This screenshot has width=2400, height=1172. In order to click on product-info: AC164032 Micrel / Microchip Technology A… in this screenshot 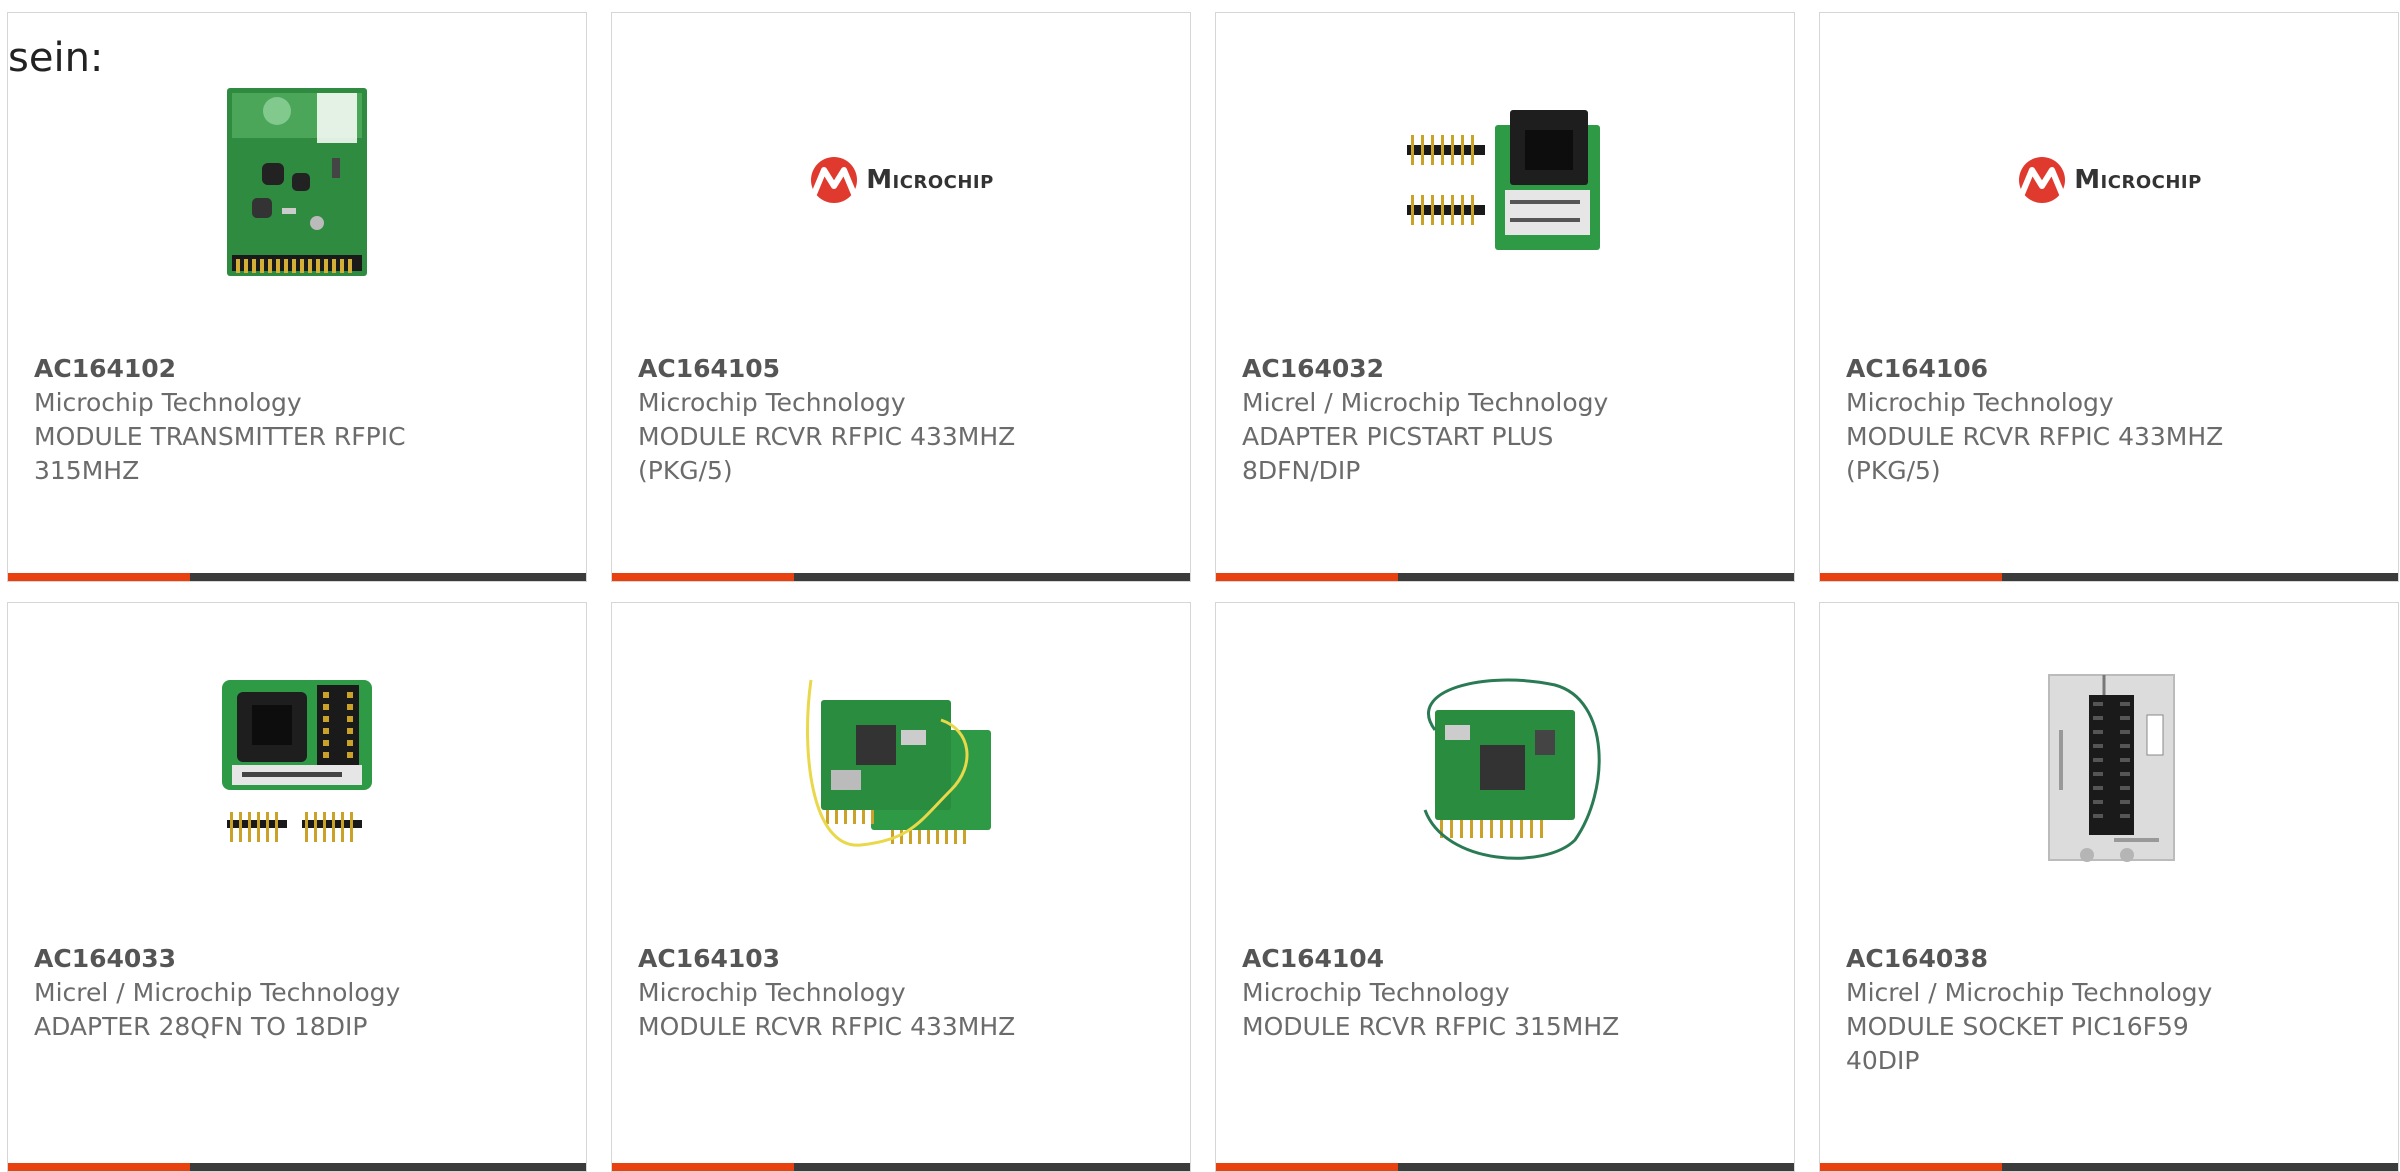, I will do `click(1452, 420)`.